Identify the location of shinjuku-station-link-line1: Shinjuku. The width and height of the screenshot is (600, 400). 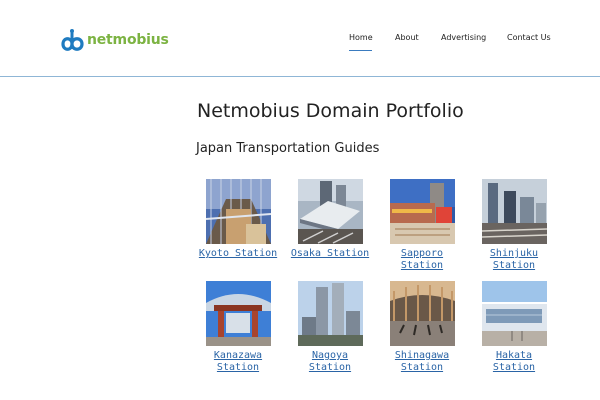
(514, 253).